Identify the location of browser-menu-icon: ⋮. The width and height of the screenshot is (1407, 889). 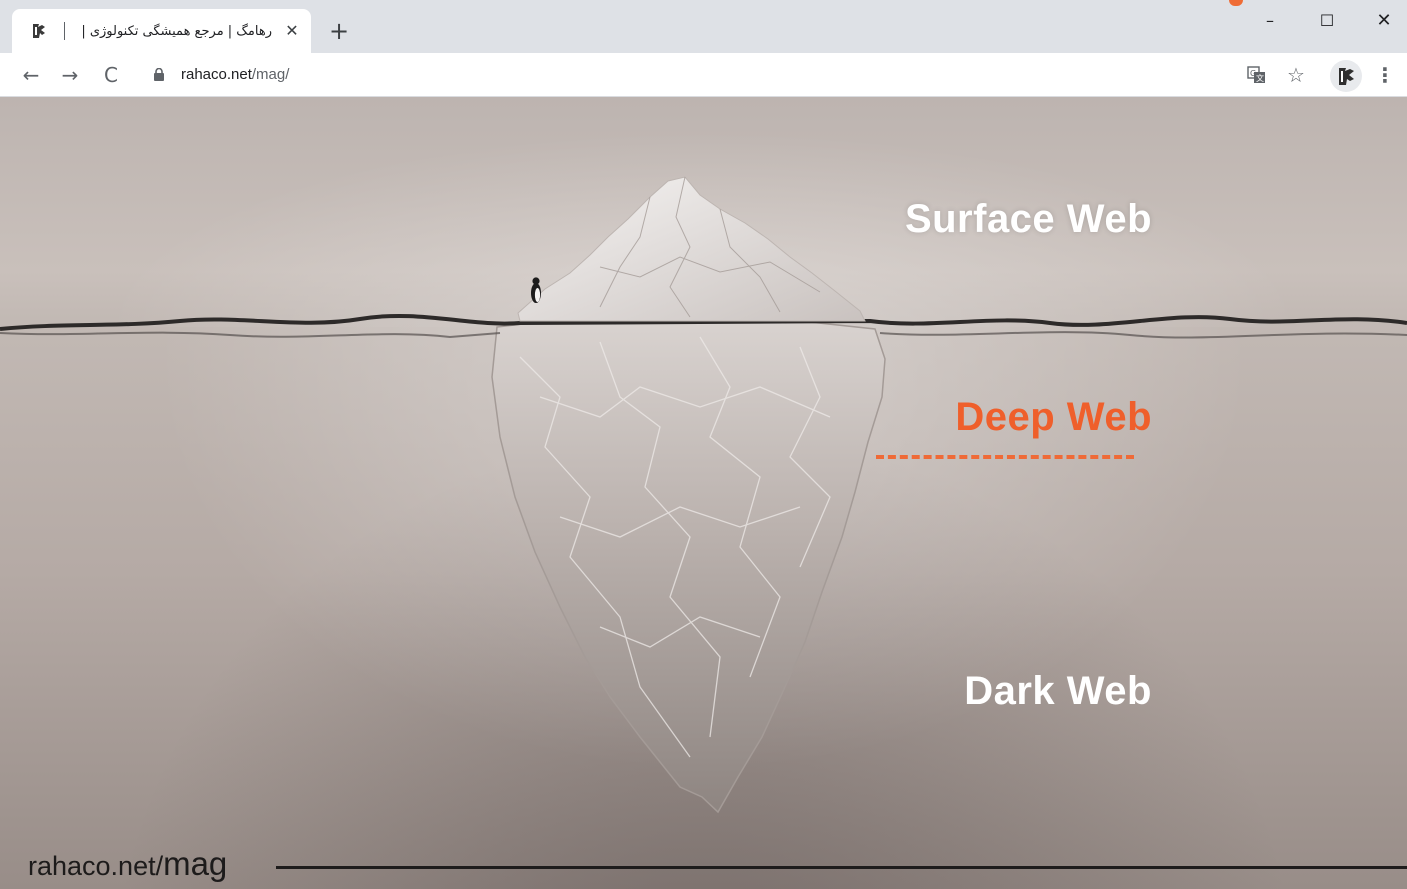
(1385, 75).